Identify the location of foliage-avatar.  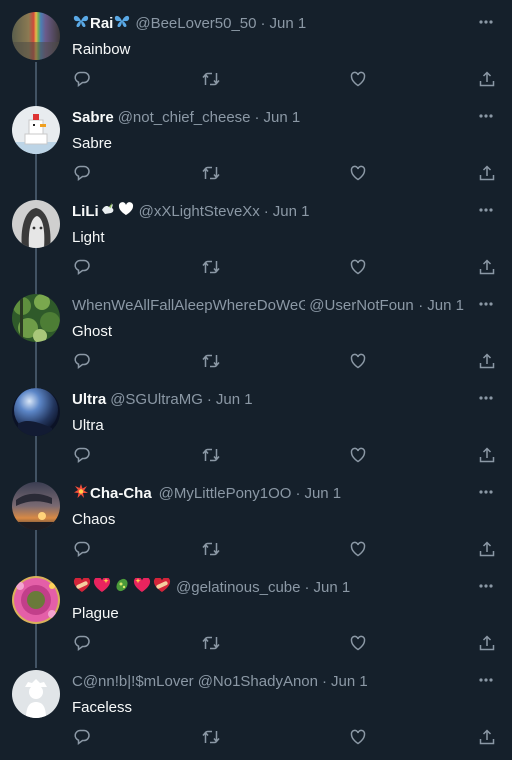
(36, 318).